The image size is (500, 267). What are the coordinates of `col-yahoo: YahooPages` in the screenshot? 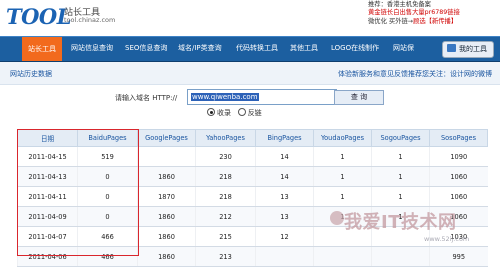 It's located at (225, 138).